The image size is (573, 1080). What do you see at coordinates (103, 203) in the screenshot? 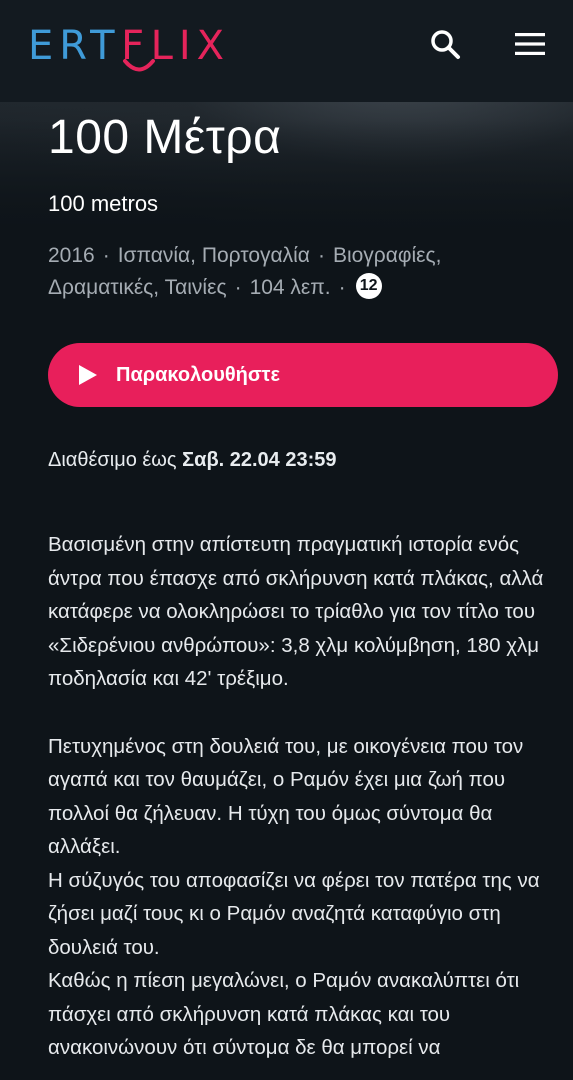
I see `original-title: 100 metros` at bounding box center [103, 203].